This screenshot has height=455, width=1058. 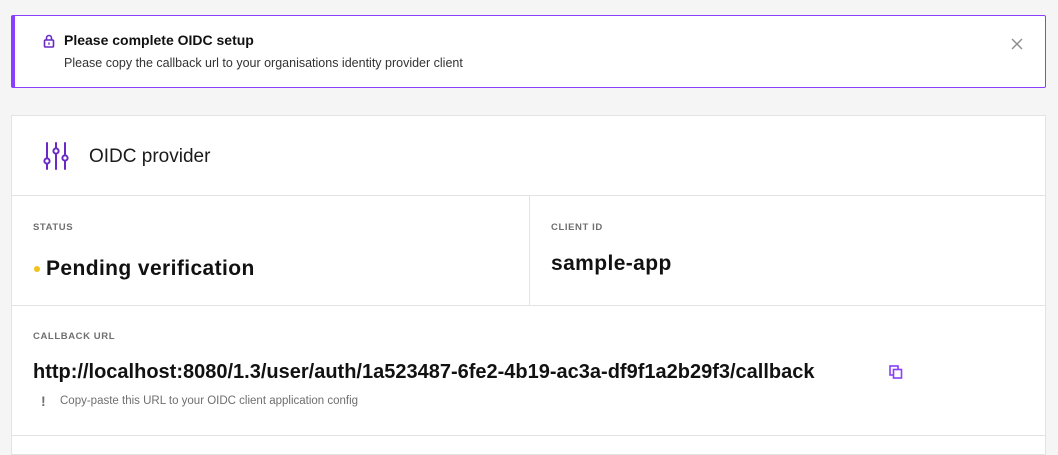 I want to click on status-value: Pending verification, so click(x=150, y=268).